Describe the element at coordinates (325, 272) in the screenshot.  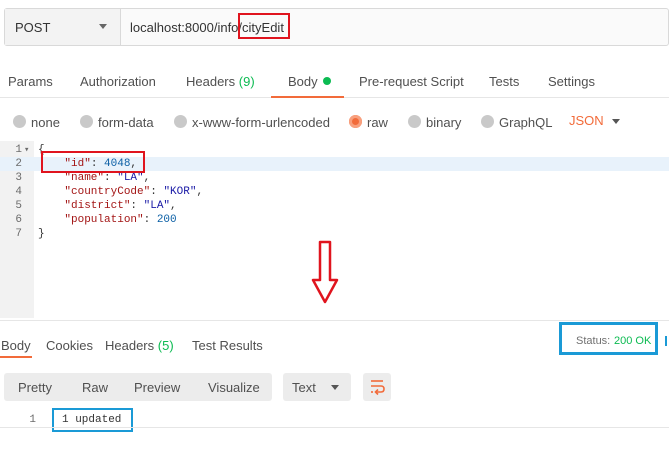
I see `down-arrow-icon` at that location.